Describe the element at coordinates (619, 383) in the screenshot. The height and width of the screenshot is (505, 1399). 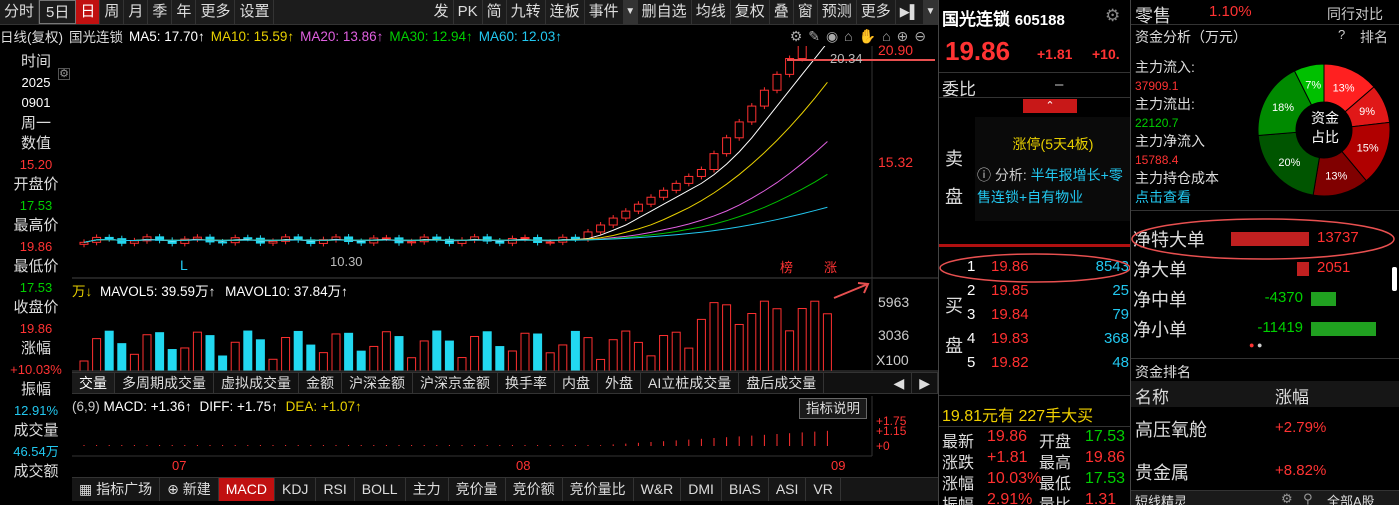
I see `tab-outer: 外盘` at that location.